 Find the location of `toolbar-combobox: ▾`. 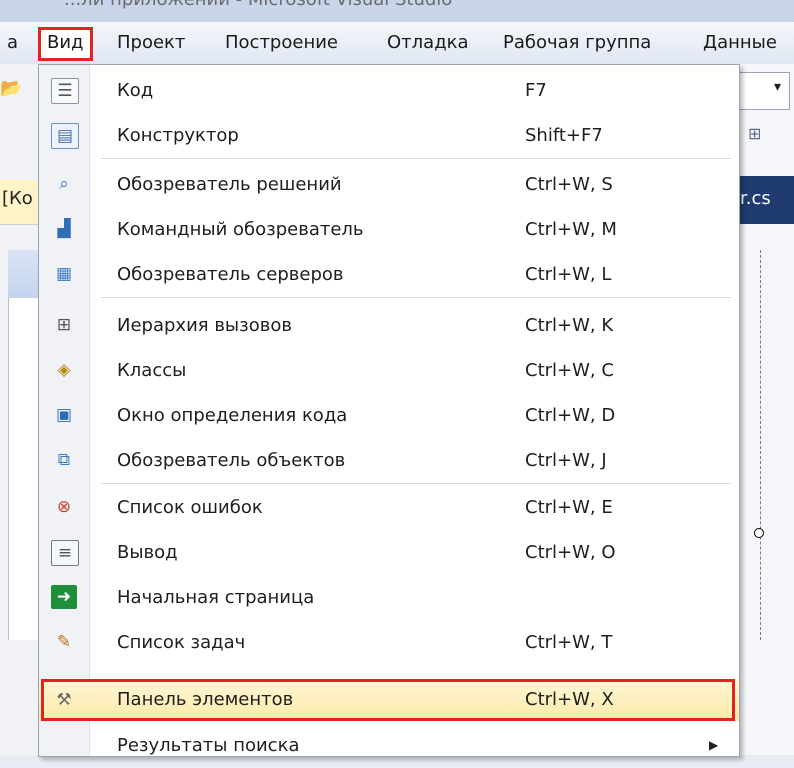

toolbar-combobox: ▾ is located at coordinates (764, 91).